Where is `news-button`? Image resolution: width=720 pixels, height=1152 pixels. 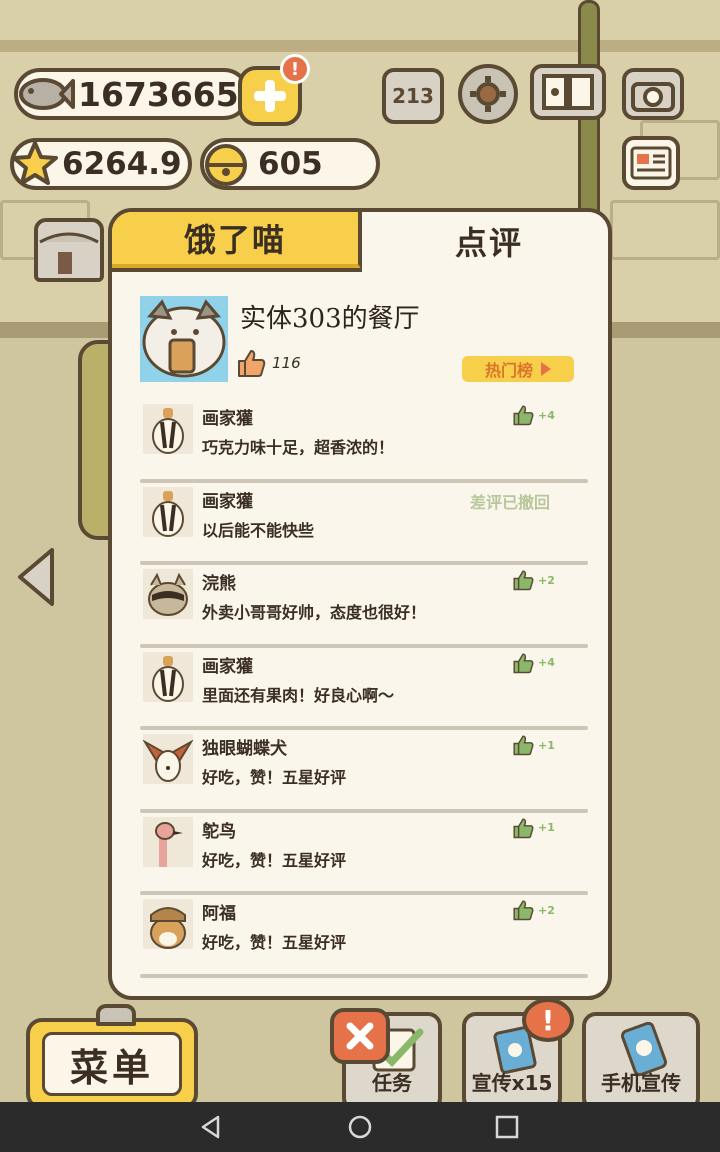 news-button is located at coordinates (651, 163).